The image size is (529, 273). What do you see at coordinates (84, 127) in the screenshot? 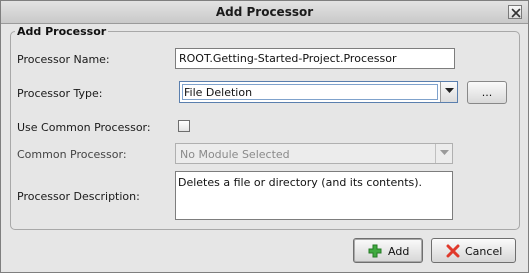
I see `use-common-processor-label: Use Common Processor:` at bounding box center [84, 127].